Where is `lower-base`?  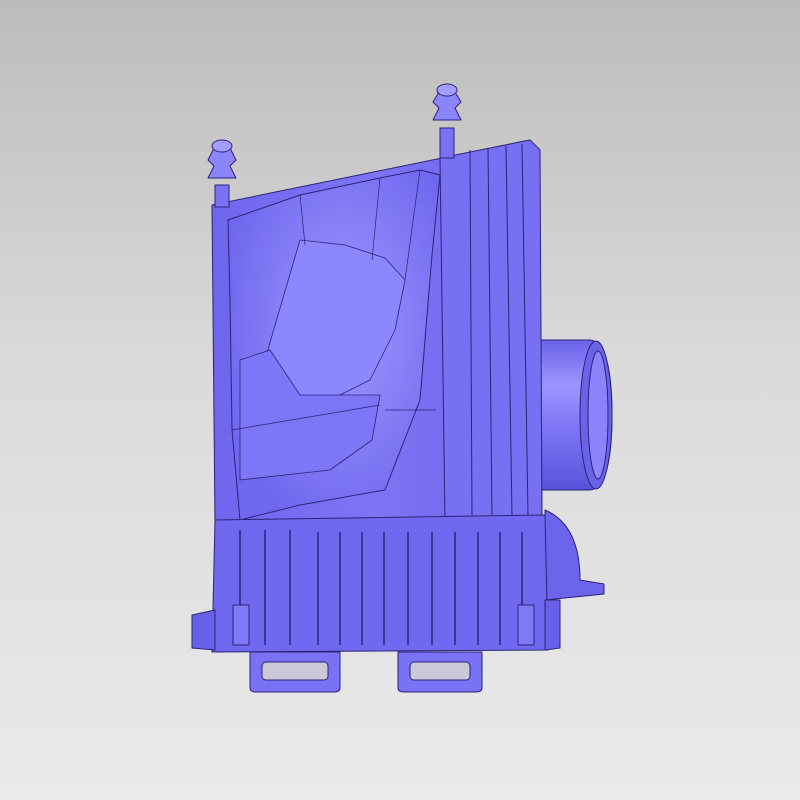 lower-base is located at coordinates (380, 583).